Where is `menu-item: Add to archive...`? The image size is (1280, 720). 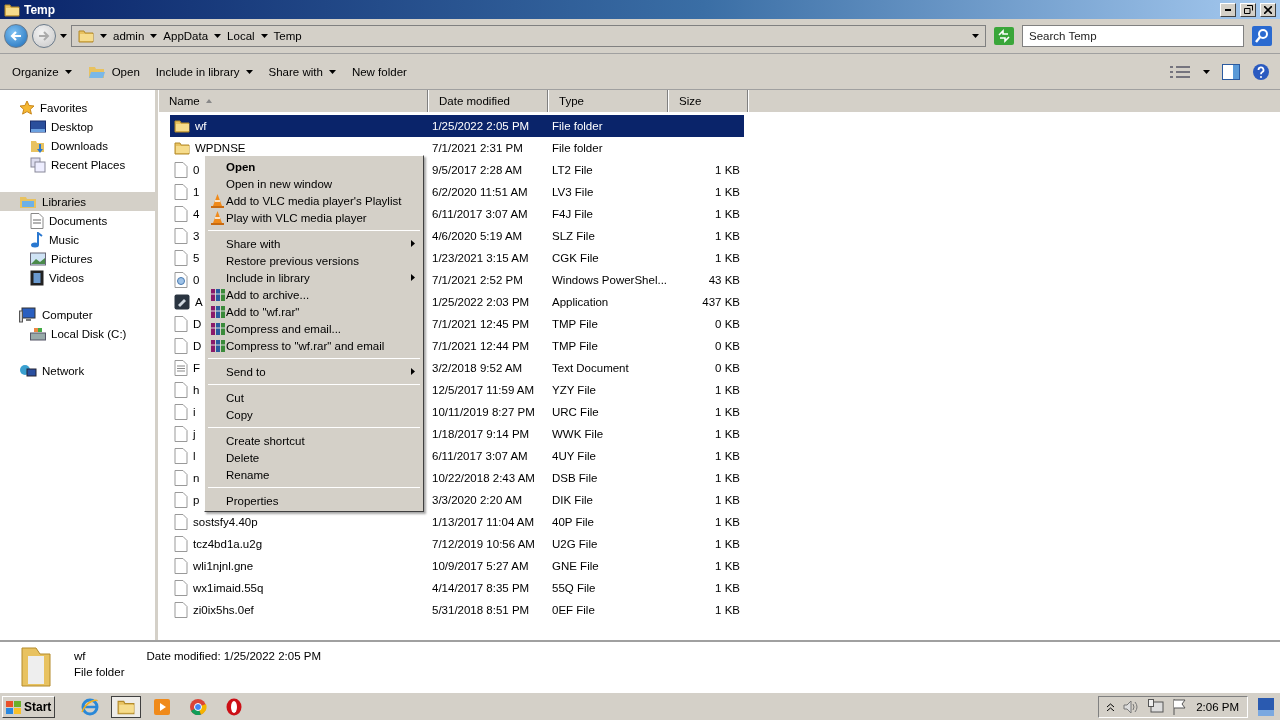
menu-item: Add to archive... is located at coordinates (314, 294).